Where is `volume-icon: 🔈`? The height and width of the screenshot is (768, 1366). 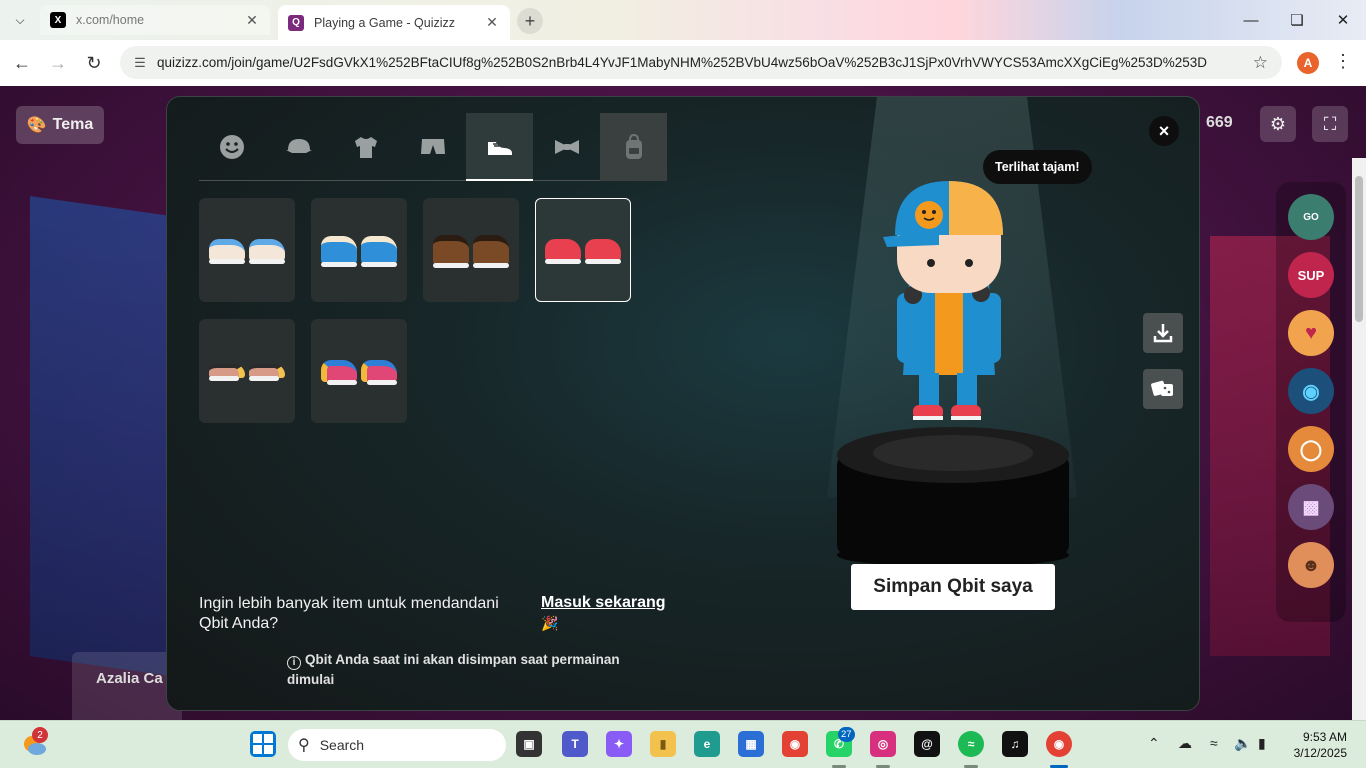 volume-icon: 🔈 is located at coordinates (1242, 743).